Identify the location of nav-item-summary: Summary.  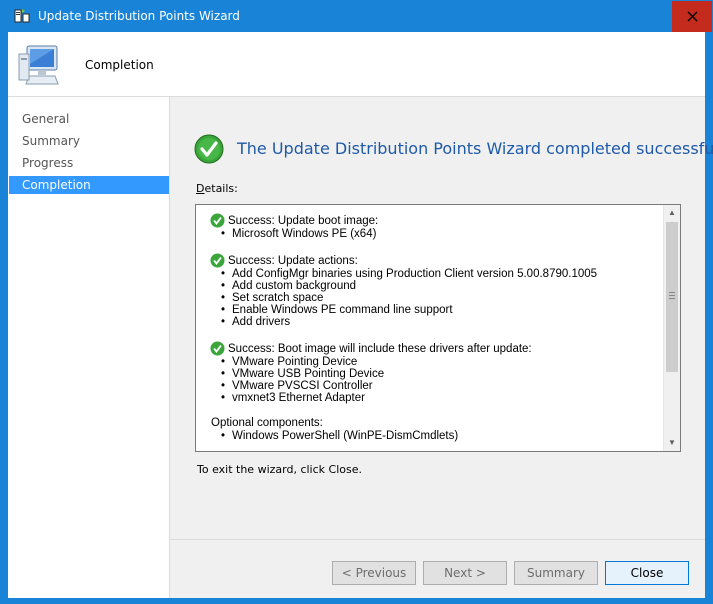
(89, 141).